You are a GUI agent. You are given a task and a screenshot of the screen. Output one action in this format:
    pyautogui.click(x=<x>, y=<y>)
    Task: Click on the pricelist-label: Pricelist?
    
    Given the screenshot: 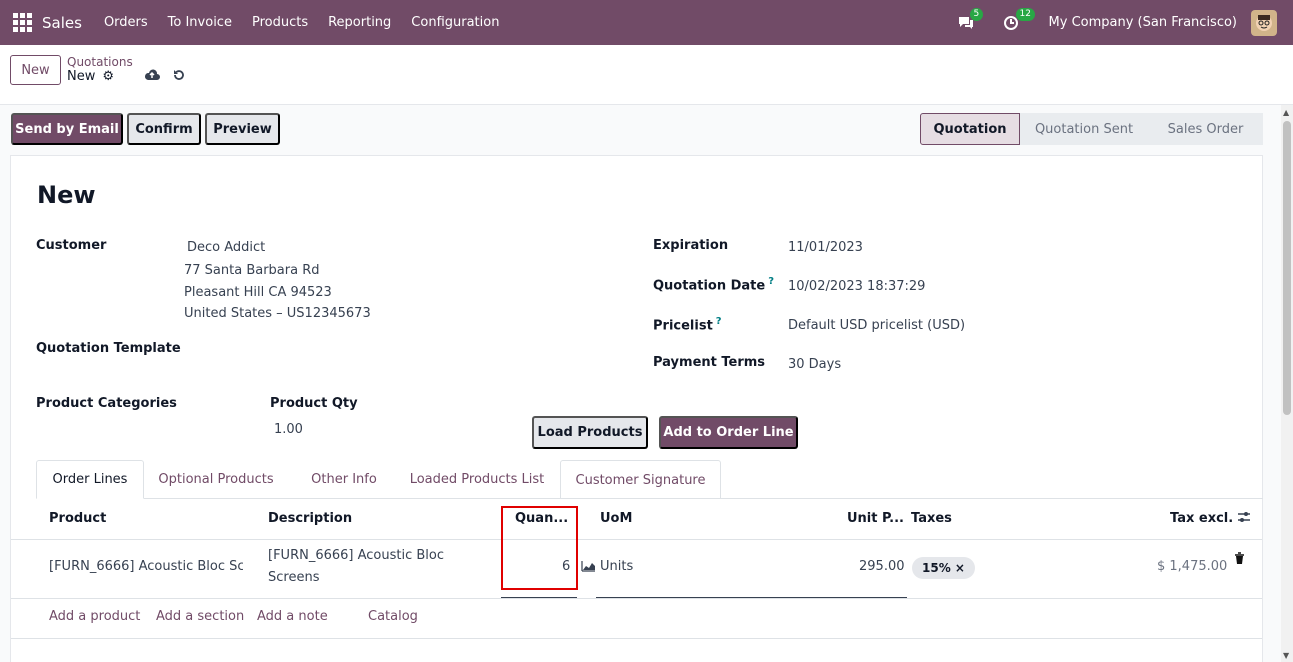 What is the action you would take?
    pyautogui.click(x=687, y=324)
    